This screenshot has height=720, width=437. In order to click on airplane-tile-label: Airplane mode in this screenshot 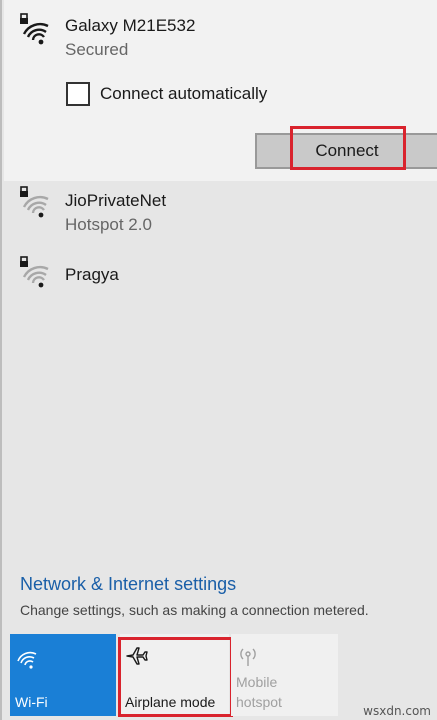, I will do `click(170, 702)`.